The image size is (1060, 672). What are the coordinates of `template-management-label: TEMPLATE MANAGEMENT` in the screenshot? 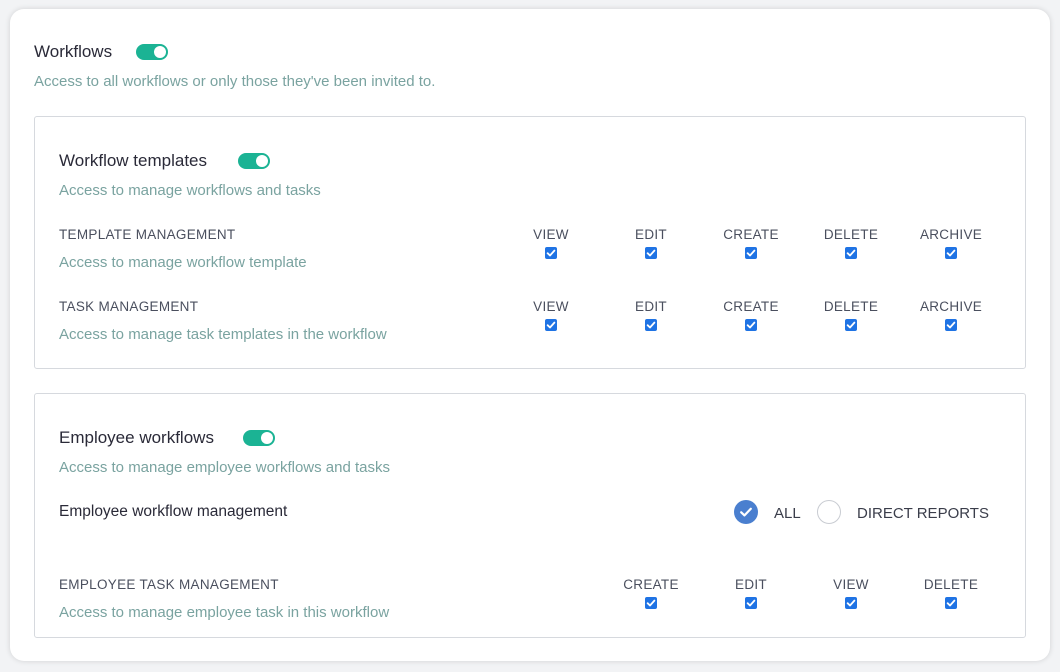 It's located at (147, 234).